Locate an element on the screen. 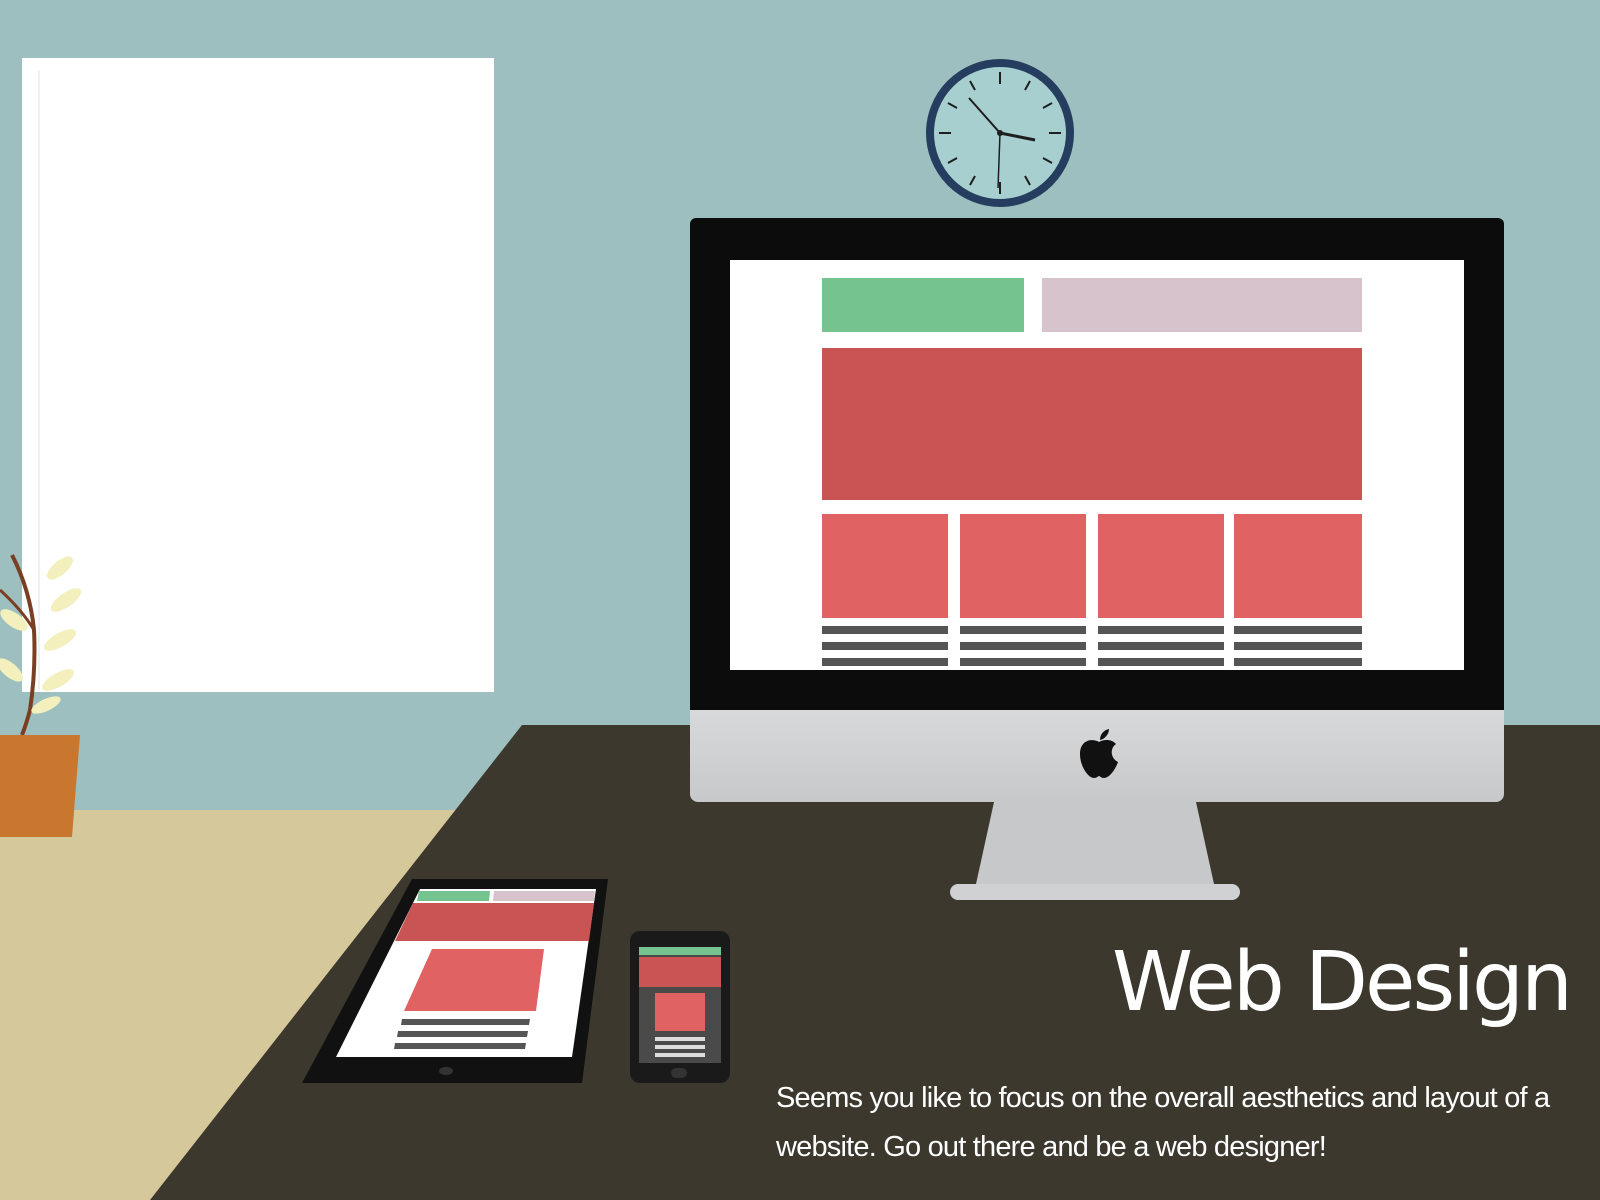  wireframe-banner-block is located at coordinates (1092, 424).